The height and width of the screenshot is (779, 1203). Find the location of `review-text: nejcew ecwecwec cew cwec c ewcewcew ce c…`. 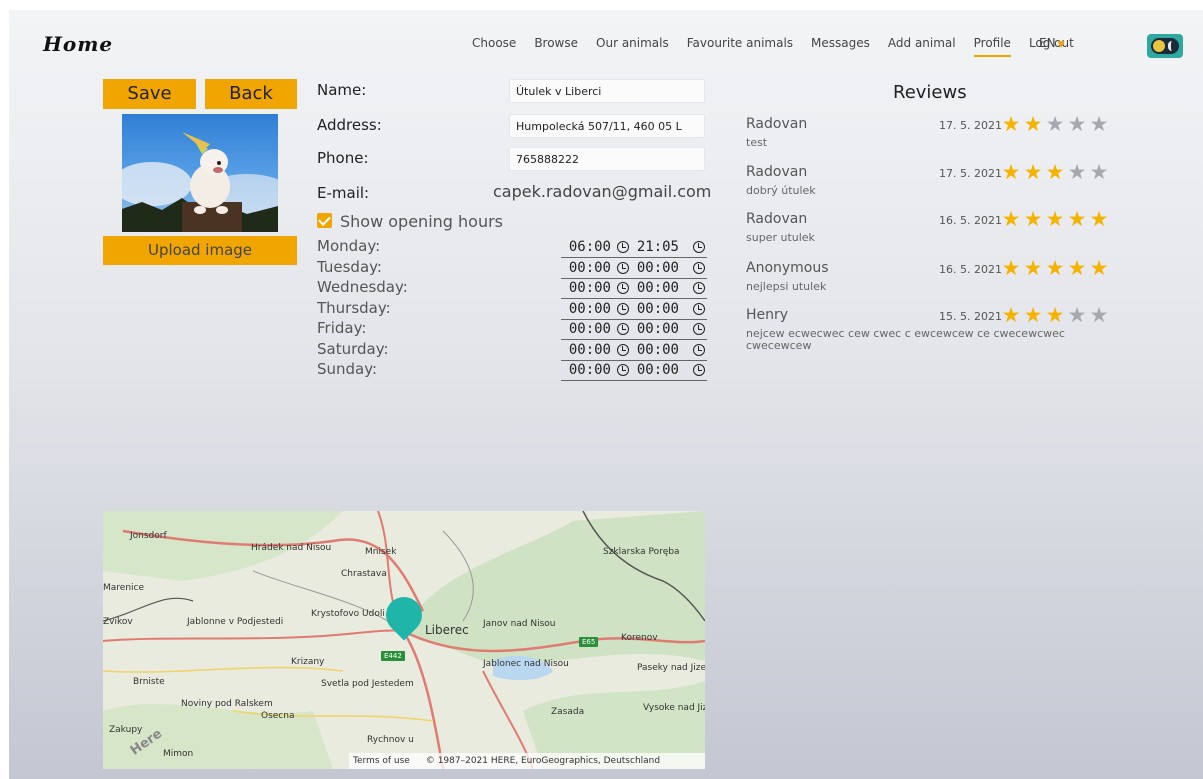

review-text: nejcew ecwecwec cew cwec c ewcewcew ce c… is located at coordinates (905, 339).